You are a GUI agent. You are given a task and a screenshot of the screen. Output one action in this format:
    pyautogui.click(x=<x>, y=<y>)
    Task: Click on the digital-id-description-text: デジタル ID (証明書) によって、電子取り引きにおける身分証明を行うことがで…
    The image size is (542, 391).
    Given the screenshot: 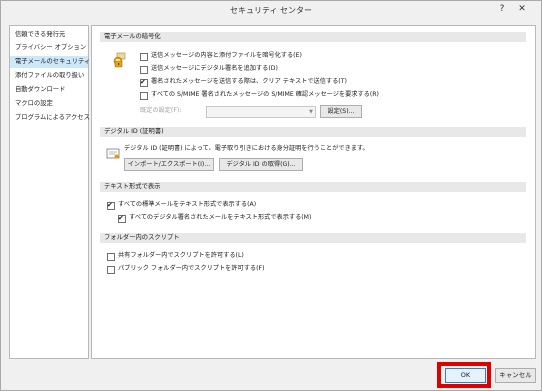 What is the action you would take?
    pyautogui.click(x=246, y=148)
    